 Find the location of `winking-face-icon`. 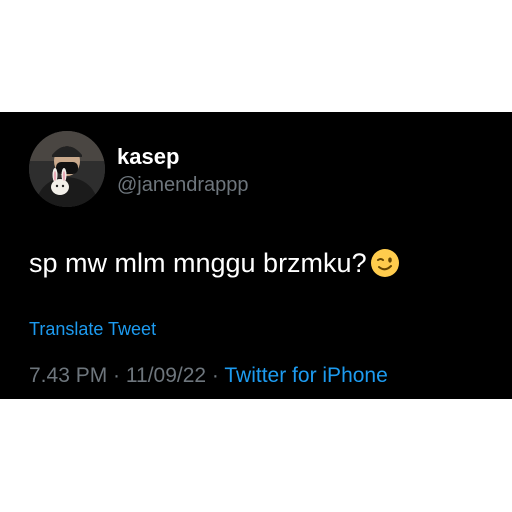

winking-face-icon is located at coordinates (384, 263).